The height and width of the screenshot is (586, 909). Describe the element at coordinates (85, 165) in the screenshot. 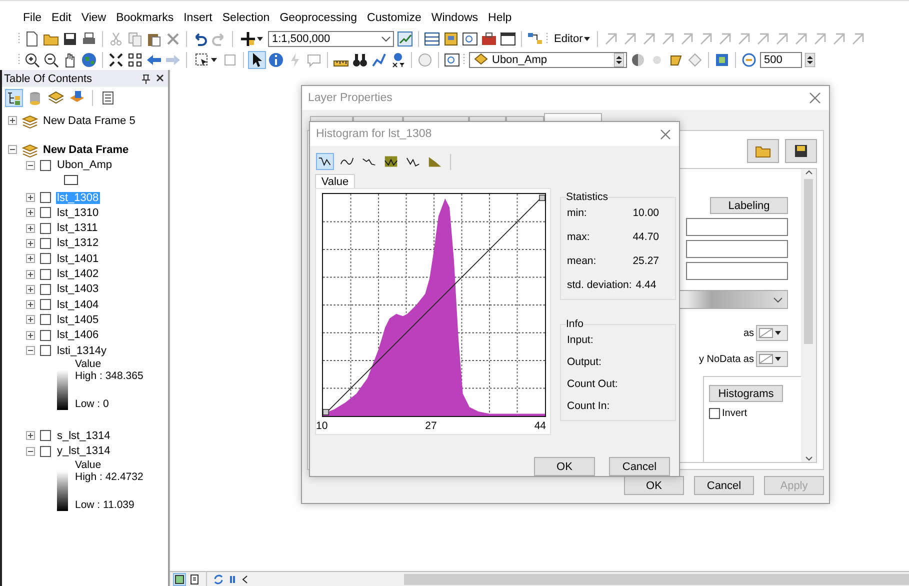

I see `layer-name: Ubon_Amp` at that location.